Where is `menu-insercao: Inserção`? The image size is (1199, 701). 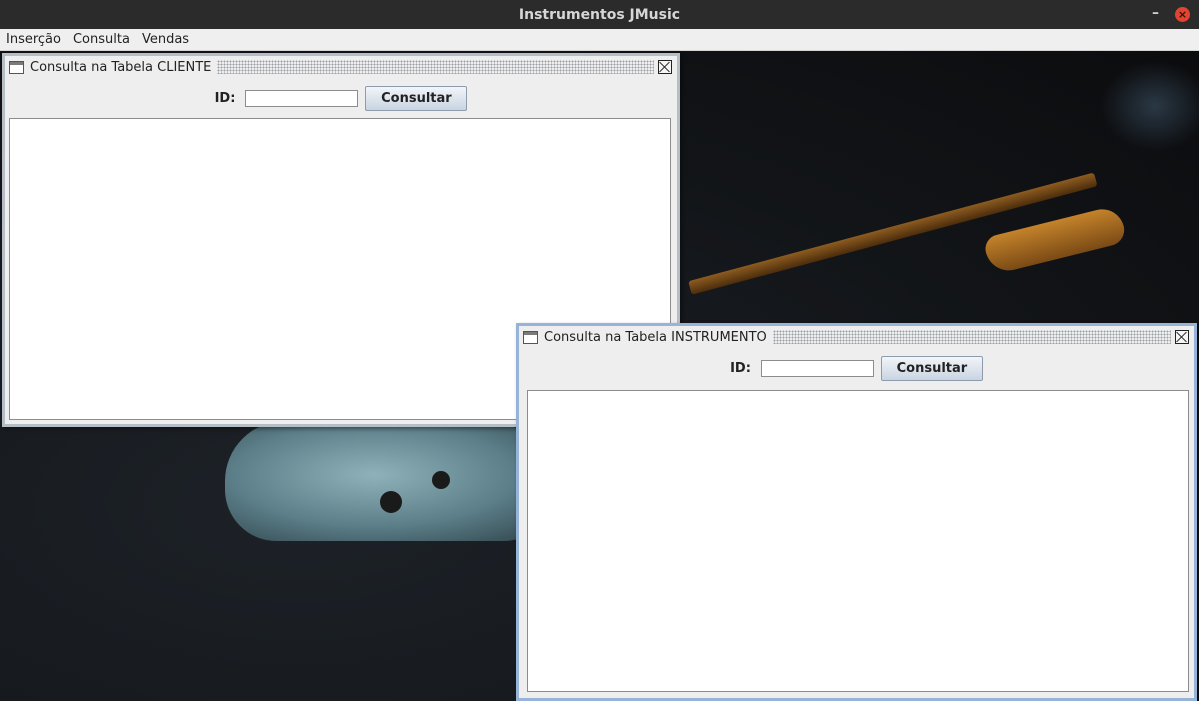
menu-insercao: Inserção is located at coordinates (33, 39).